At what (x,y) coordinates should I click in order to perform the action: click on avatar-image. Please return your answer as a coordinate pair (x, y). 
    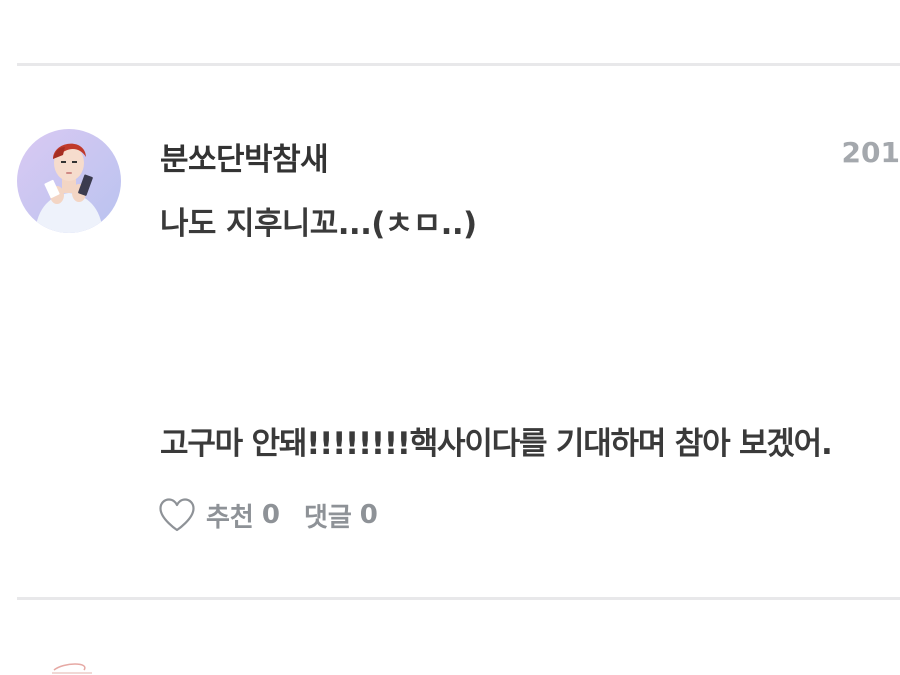
    Looking at the image, I should click on (69, 181).